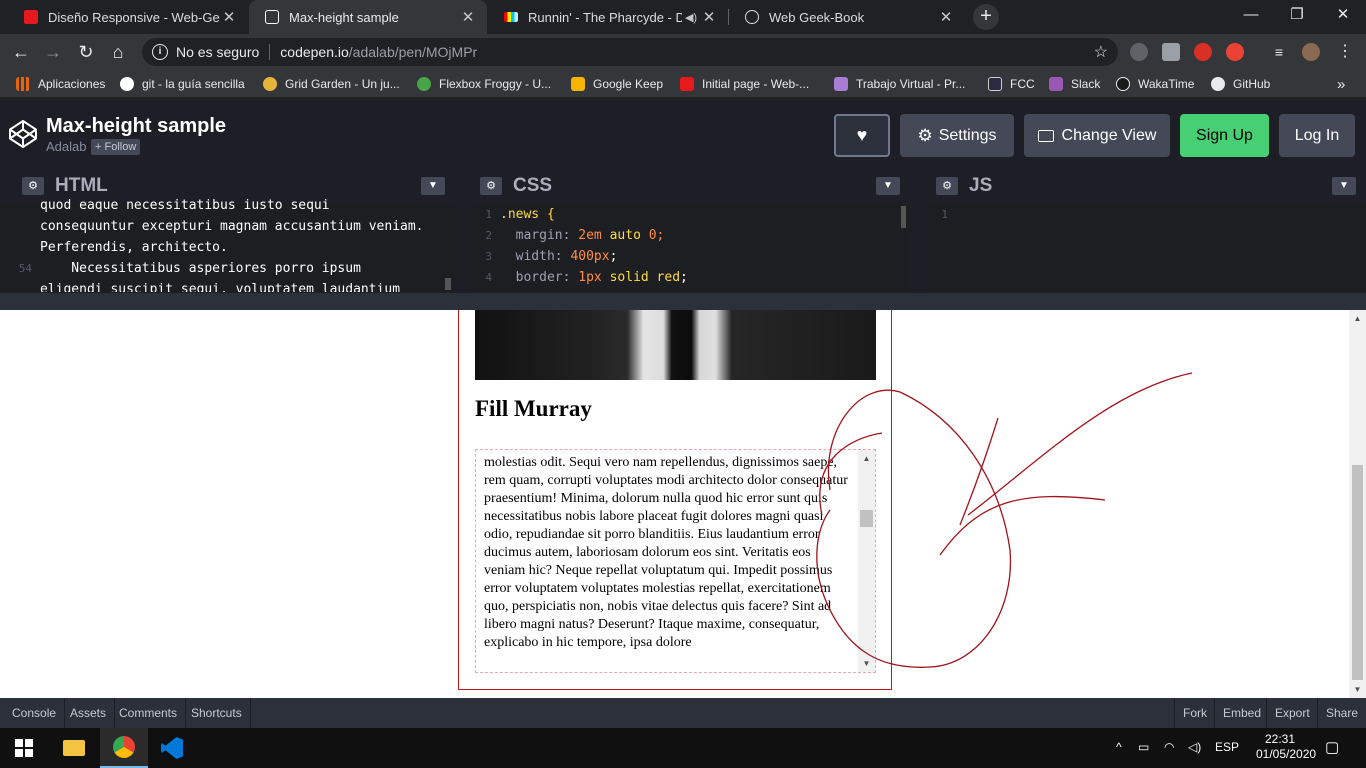  I want to click on extension-hand-icon, so click(1235, 52).